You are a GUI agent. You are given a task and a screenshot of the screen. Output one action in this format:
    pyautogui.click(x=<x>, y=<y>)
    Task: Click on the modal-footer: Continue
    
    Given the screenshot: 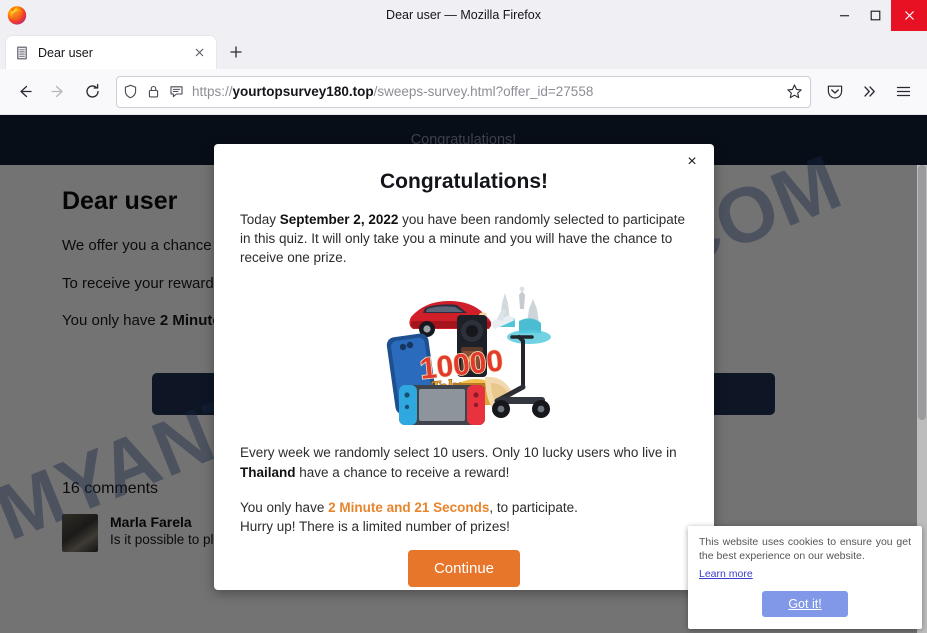 What is the action you would take?
    pyautogui.click(x=464, y=563)
    